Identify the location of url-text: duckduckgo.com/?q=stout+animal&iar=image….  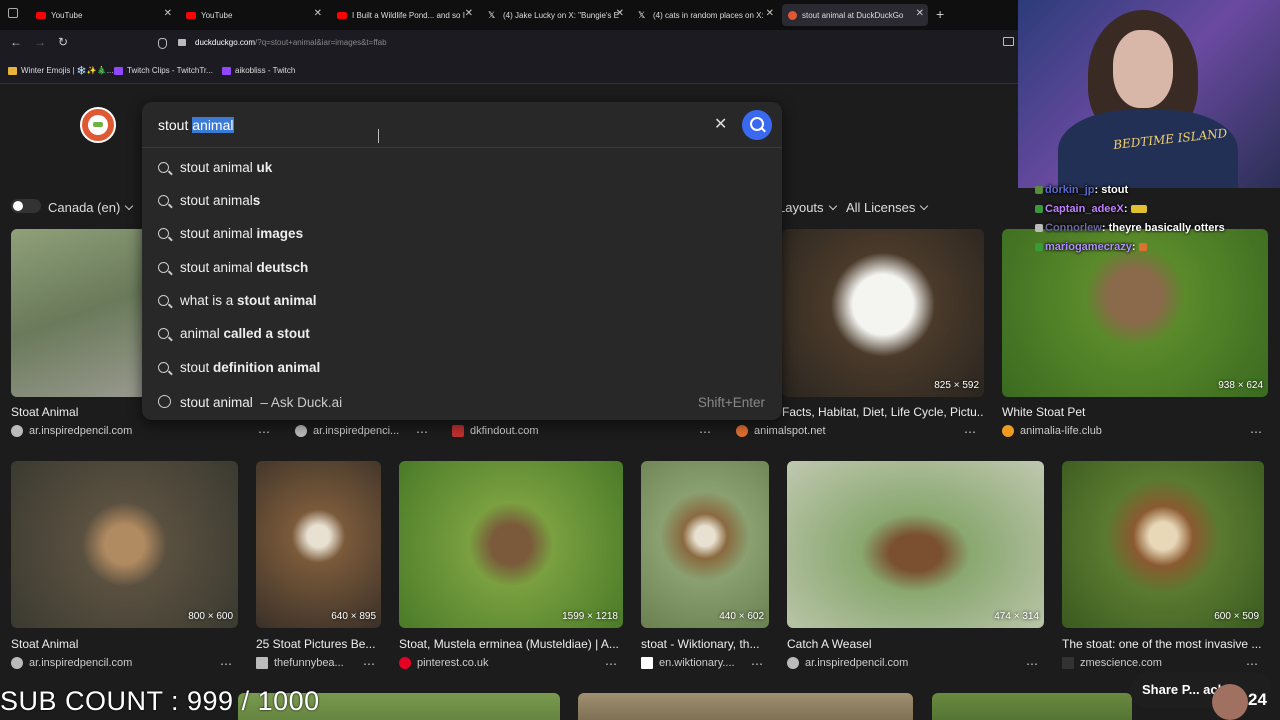
(291, 42).